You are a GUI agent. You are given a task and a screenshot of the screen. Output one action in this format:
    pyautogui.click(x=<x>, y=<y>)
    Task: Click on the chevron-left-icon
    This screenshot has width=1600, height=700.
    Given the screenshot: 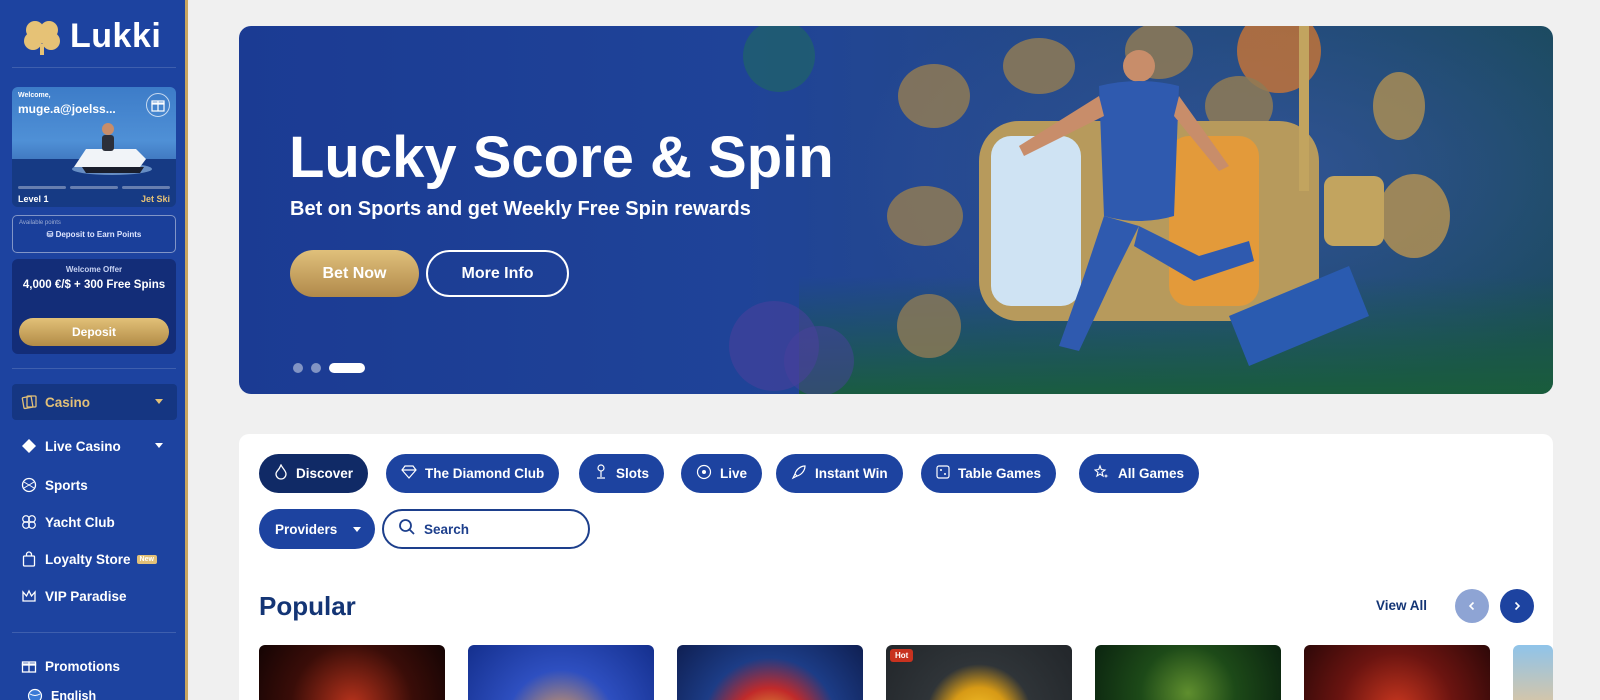 What is the action you would take?
    pyautogui.click(x=1471, y=606)
    